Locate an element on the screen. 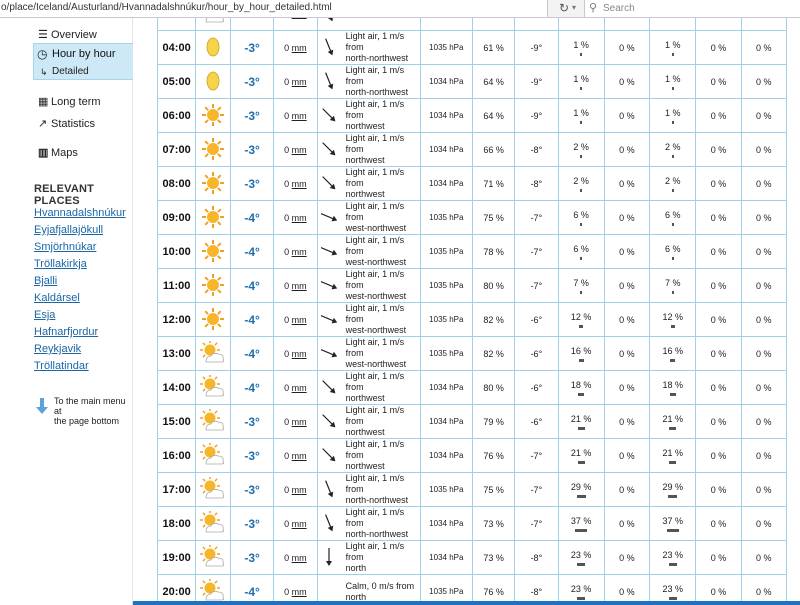 The image size is (800, 605). cloud-cover-value: 2 % is located at coordinates (581, 180).